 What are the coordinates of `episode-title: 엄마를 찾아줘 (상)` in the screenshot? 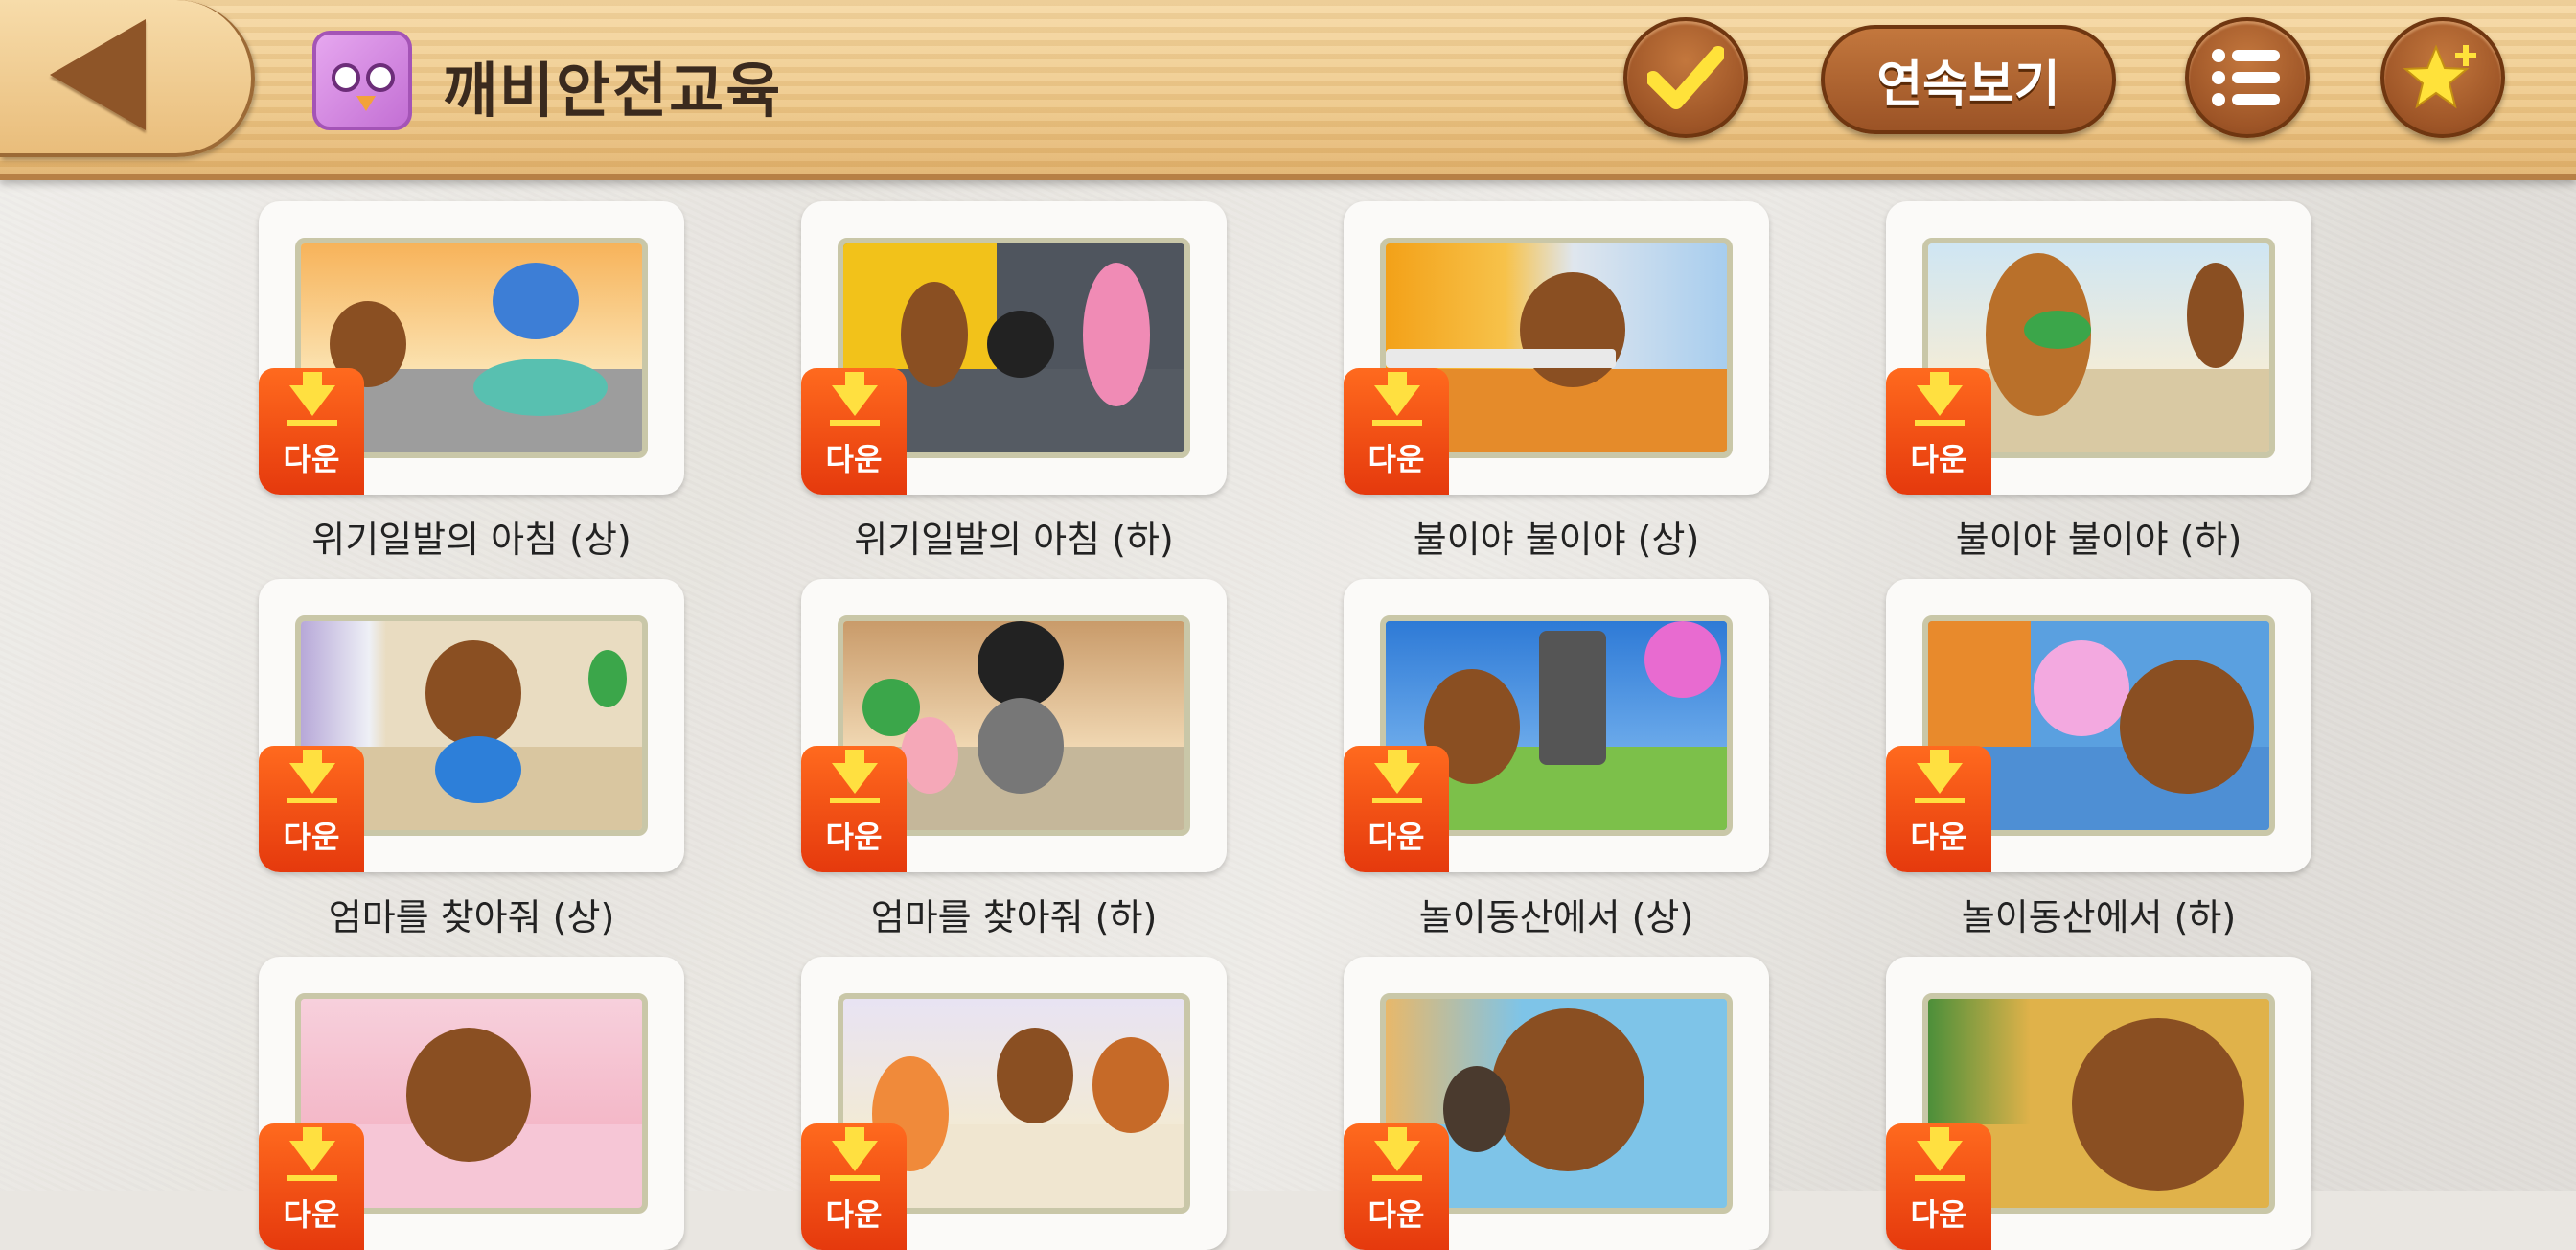 It's located at (471, 917).